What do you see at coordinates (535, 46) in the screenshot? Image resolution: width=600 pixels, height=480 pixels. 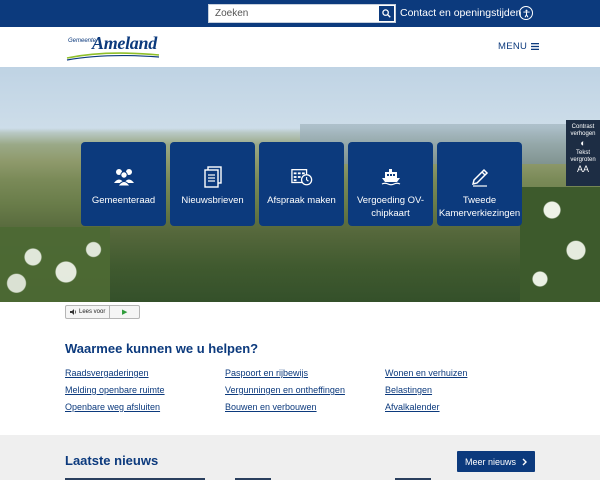 I see `hamburger-icon` at bounding box center [535, 46].